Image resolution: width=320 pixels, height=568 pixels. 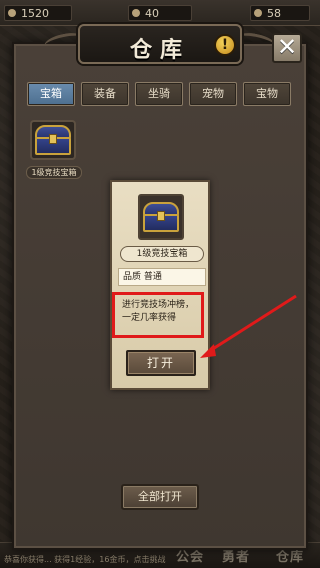 What do you see at coordinates (162, 254) in the screenshot?
I see `item-name: 1级竞技宝箱` at bounding box center [162, 254].